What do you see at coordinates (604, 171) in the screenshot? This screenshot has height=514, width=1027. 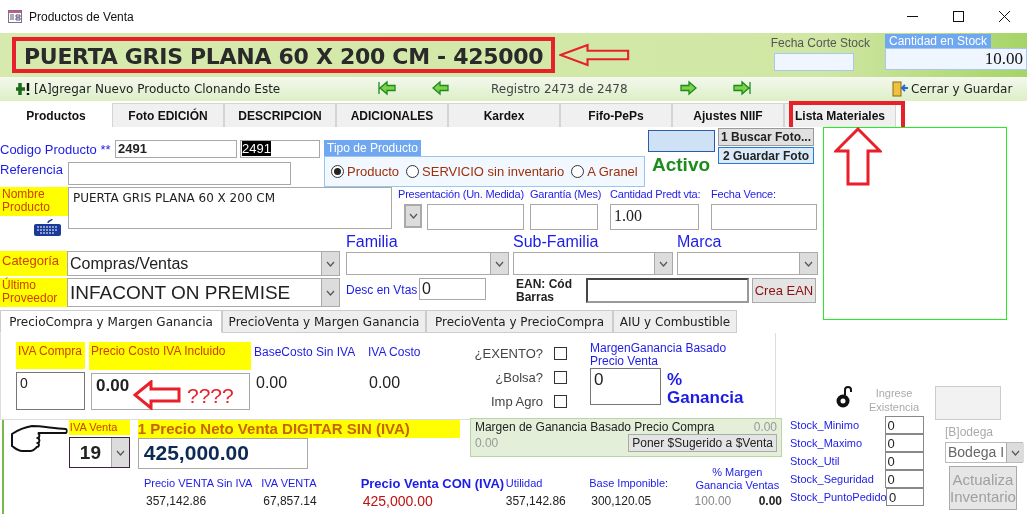 I see `radio-option: A Granel` at bounding box center [604, 171].